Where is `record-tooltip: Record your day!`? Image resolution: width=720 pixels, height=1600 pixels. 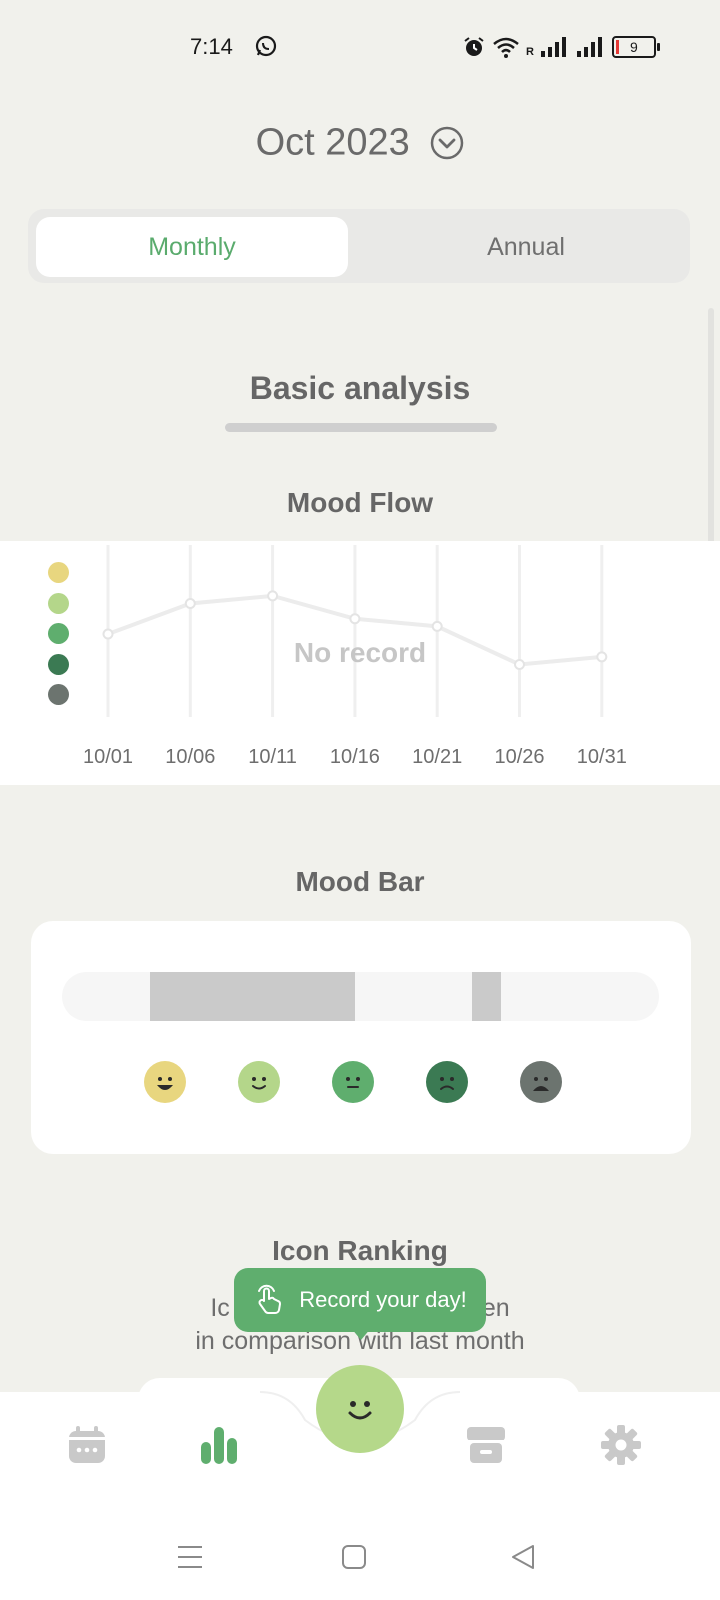 record-tooltip: Record your day! is located at coordinates (360, 1300).